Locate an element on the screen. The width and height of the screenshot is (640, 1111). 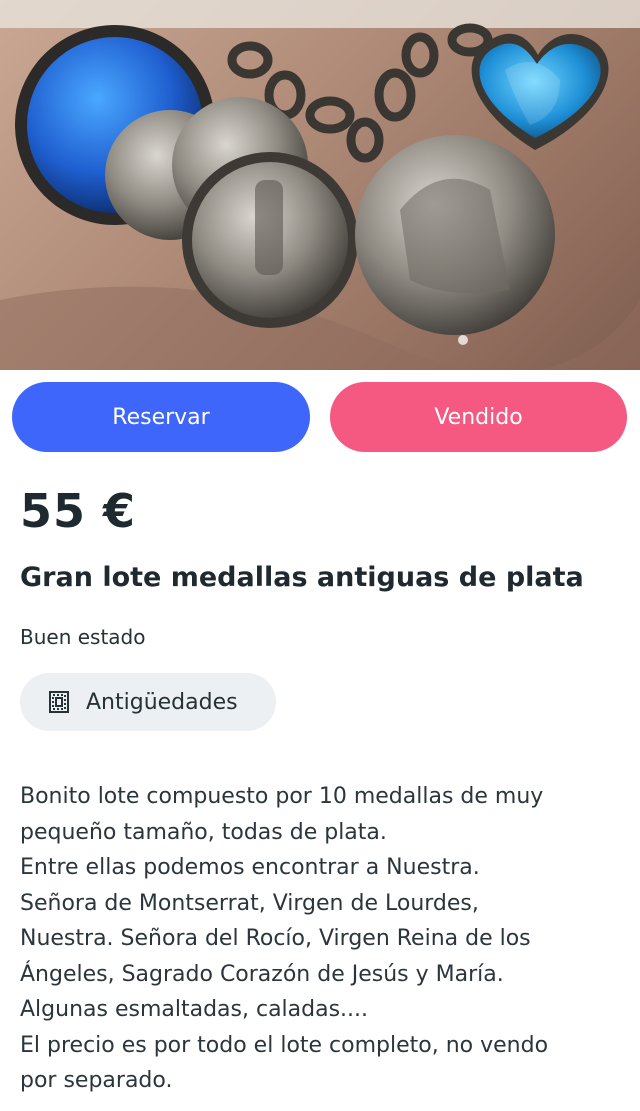
description-line: por separado. is located at coordinates (96, 1080).